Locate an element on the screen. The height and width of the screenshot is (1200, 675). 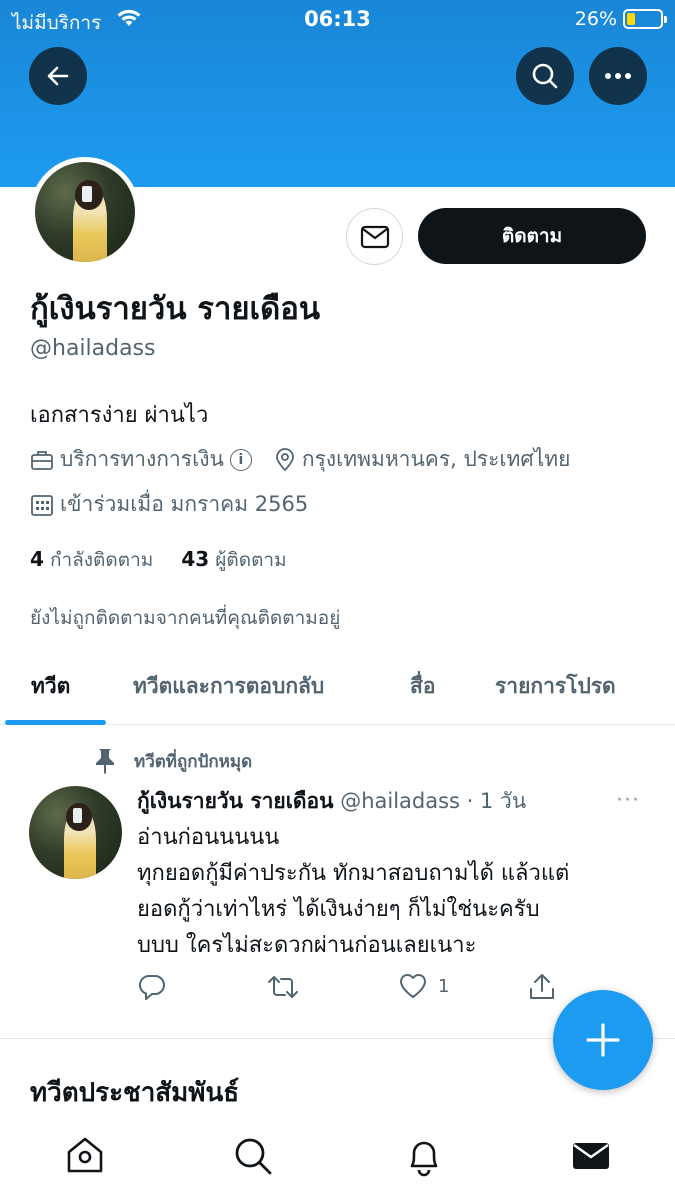
bottom-navigation is located at coordinates (337, 1162).